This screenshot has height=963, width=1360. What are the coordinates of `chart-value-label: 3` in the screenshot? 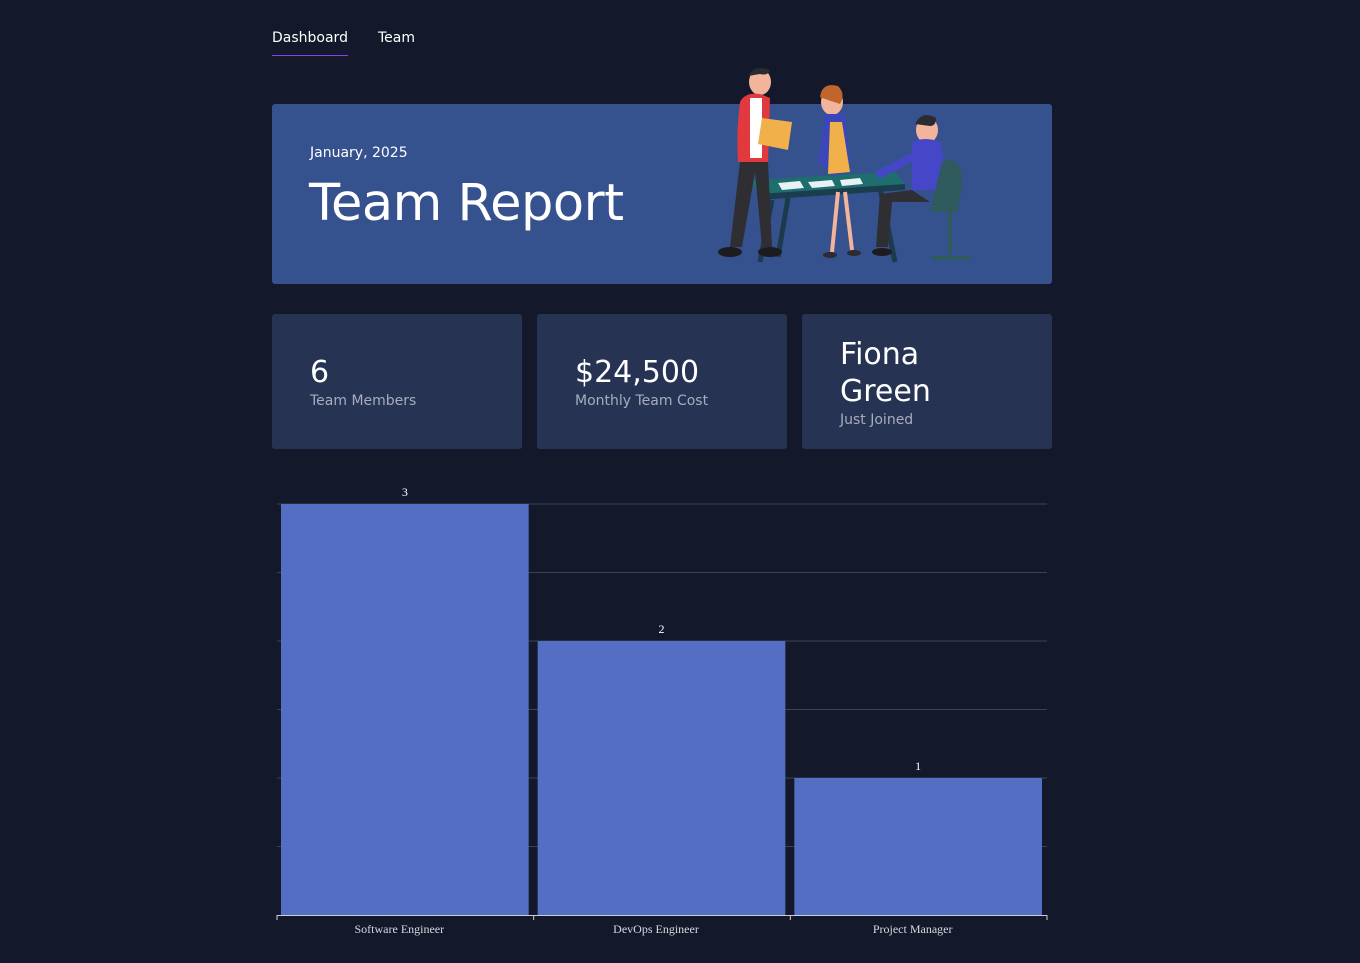 It's located at (405, 492).